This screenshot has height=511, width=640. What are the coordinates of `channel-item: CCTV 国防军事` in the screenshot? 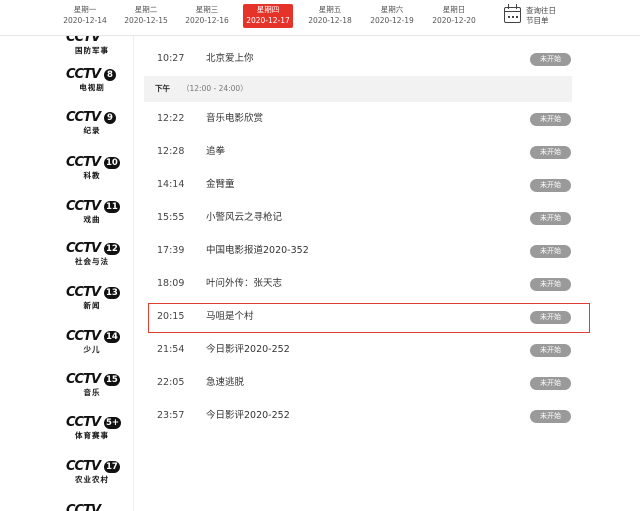 It's located at (92, 48).